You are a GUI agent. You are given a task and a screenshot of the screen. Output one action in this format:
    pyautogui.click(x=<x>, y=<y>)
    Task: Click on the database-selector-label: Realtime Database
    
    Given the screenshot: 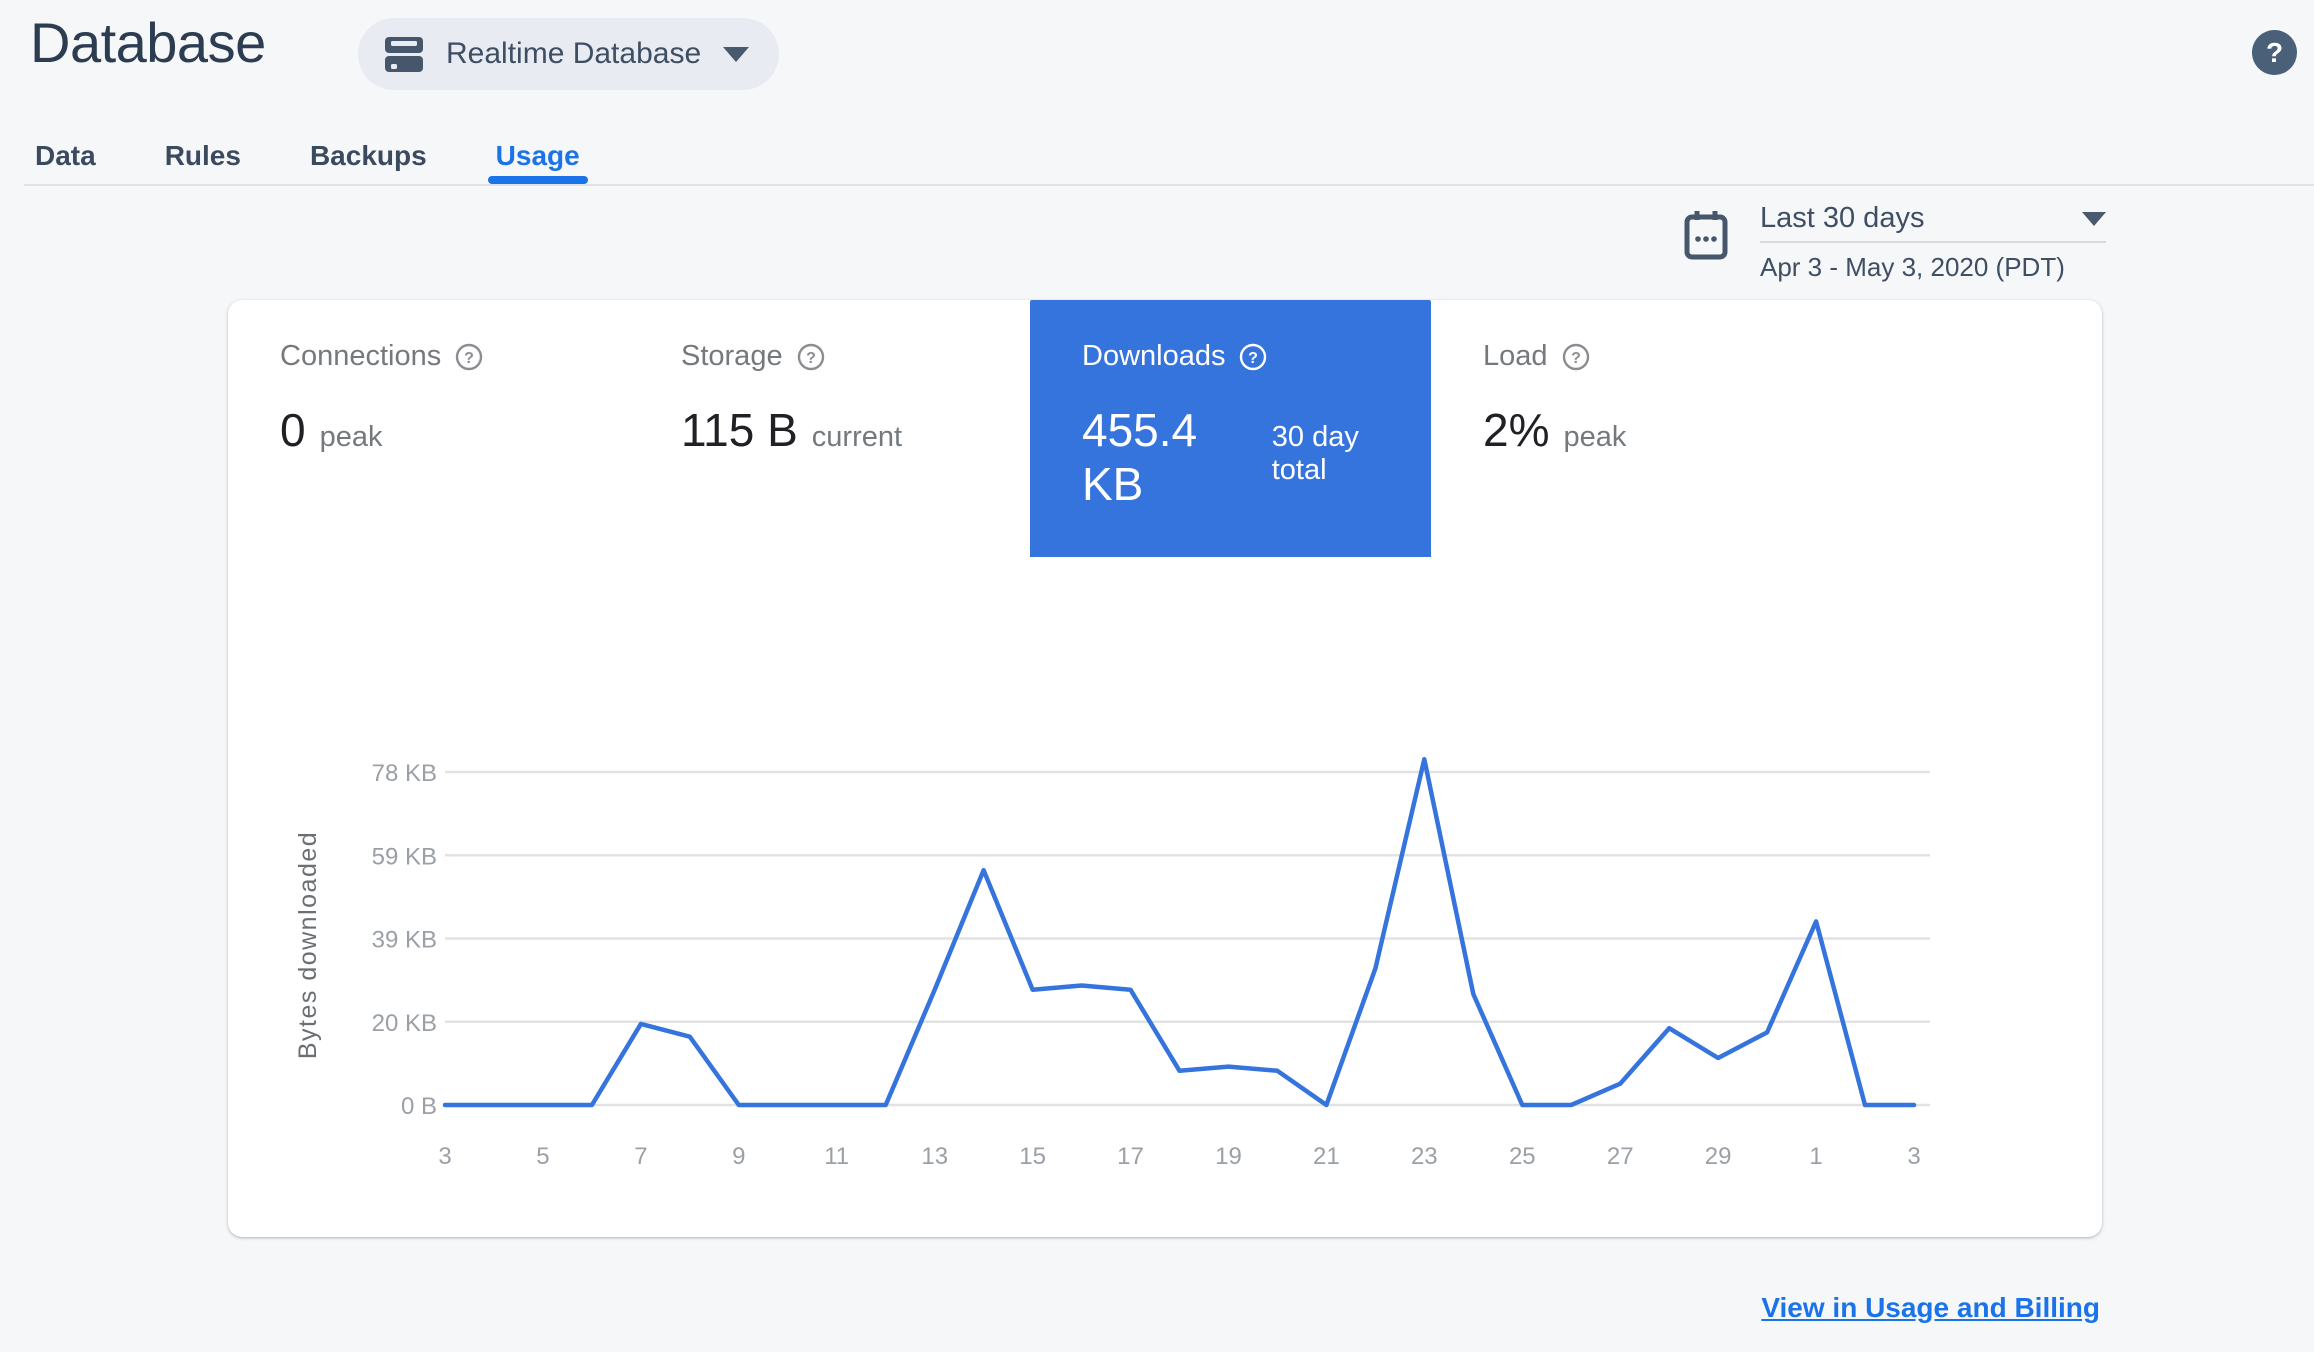 What is the action you would take?
    pyautogui.click(x=574, y=53)
    